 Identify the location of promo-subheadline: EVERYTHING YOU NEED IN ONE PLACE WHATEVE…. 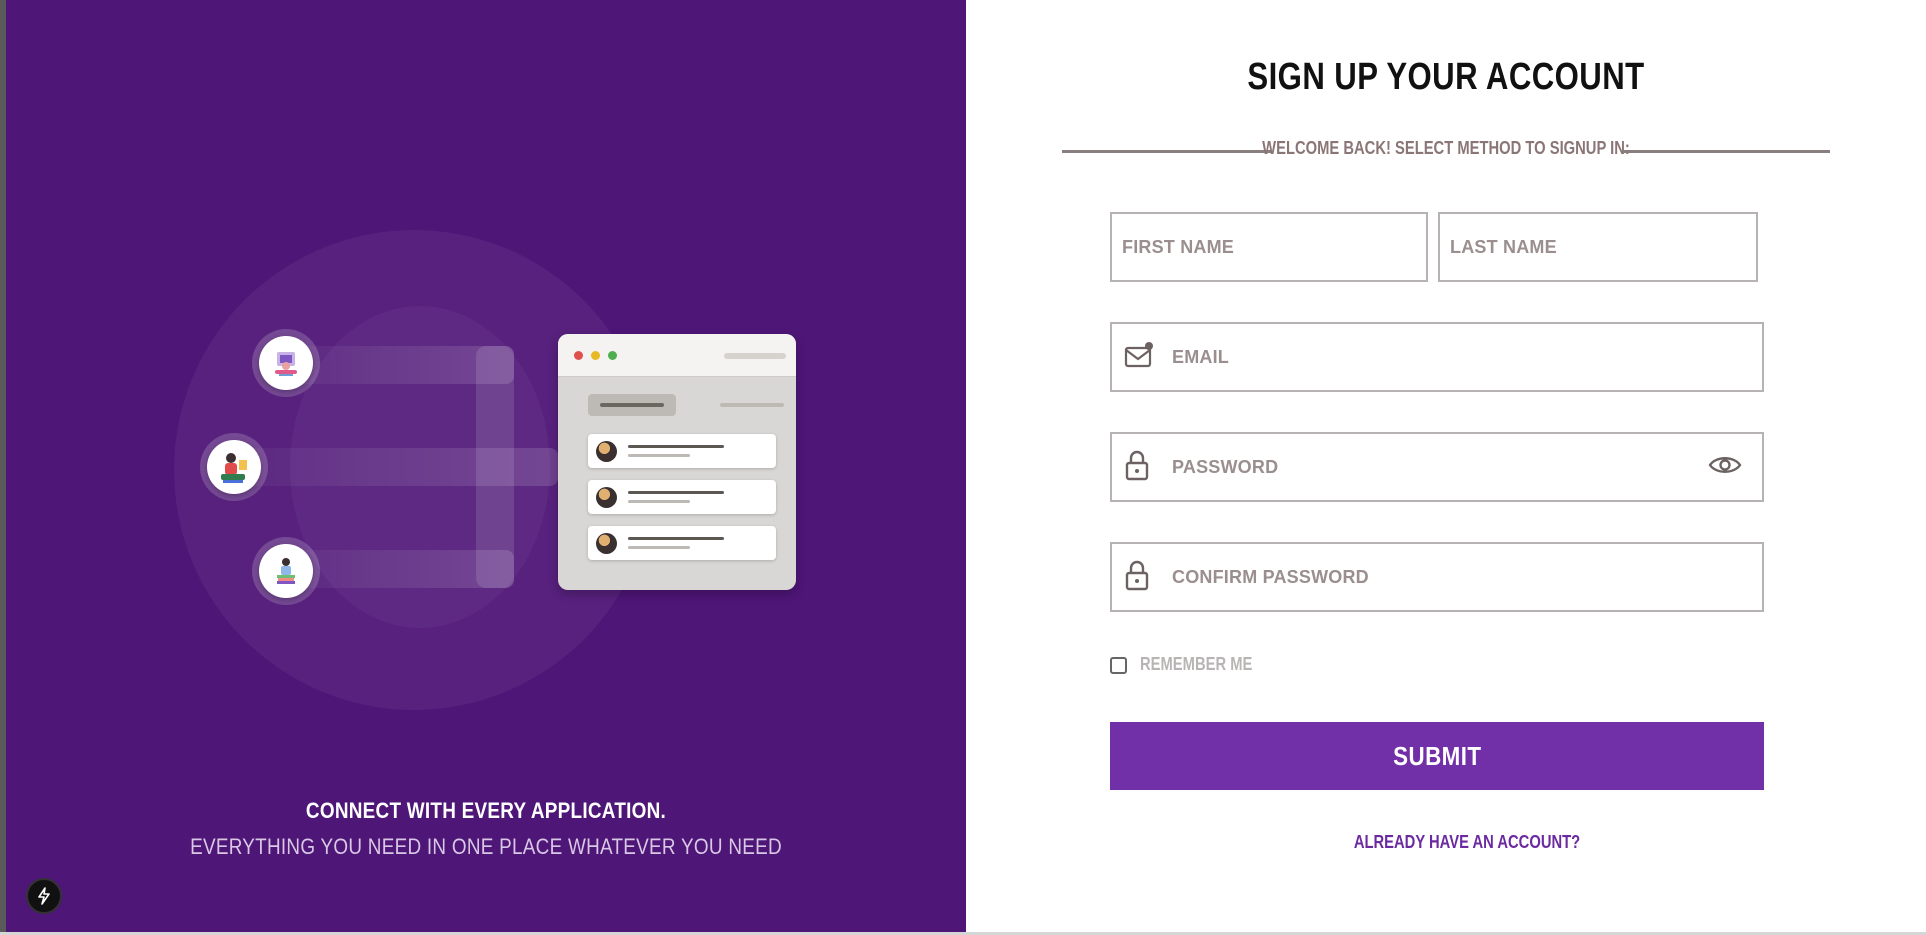
(486, 846).